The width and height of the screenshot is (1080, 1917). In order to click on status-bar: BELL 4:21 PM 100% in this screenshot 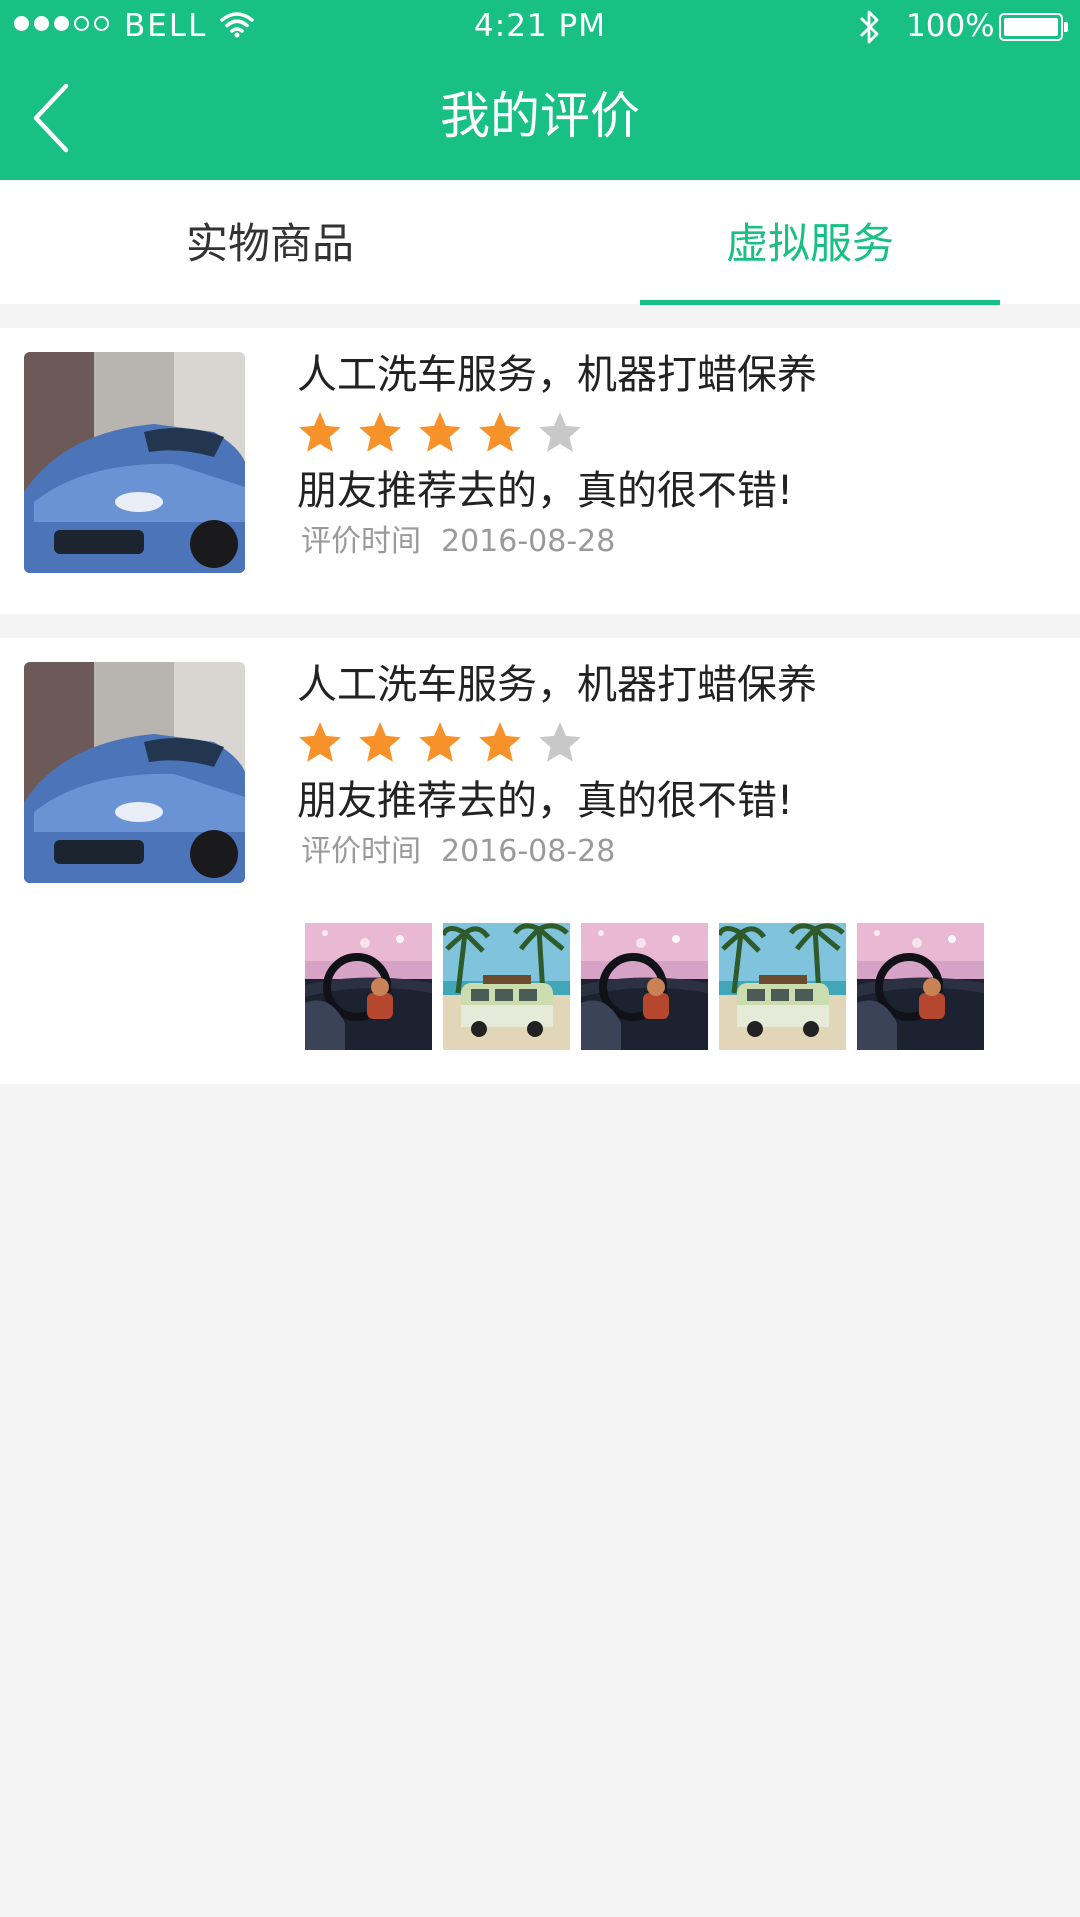, I will do `click(540, 26)`.